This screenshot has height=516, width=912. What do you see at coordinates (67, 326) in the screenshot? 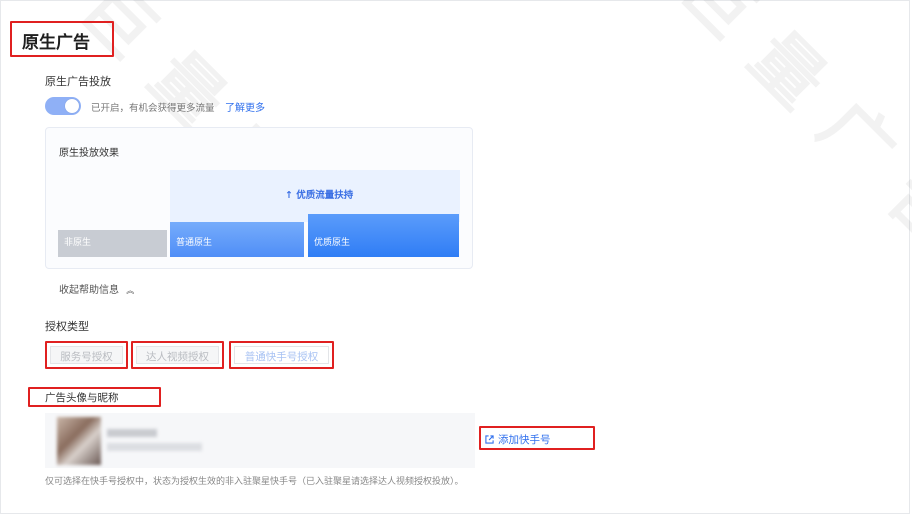
I see `auth-type-label: 授权类型` at bounding box center [67, 326].